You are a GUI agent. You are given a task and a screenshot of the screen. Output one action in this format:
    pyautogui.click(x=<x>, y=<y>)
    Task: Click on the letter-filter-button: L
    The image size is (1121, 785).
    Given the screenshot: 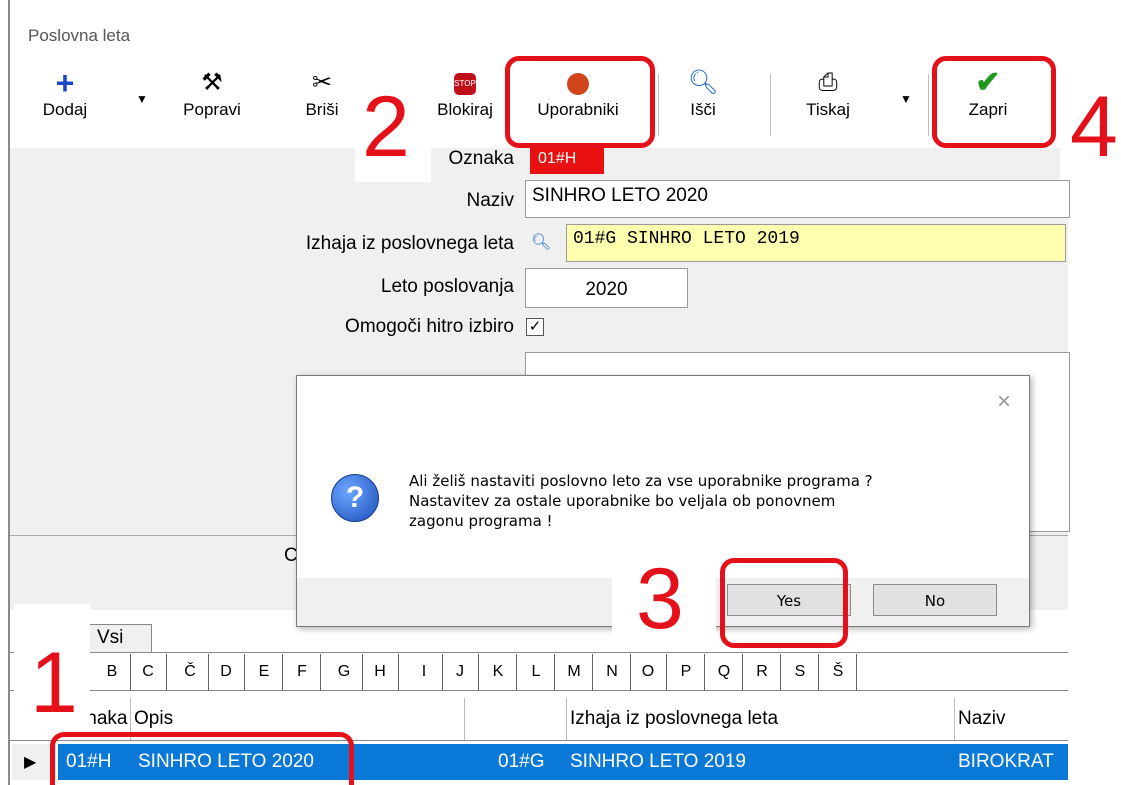 What is the action you would take?
    pyautogui.click(x=536, y=672)
    